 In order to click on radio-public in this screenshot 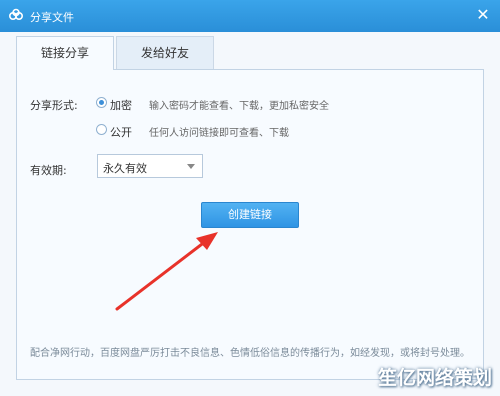, I will do `click(101, 129)`.